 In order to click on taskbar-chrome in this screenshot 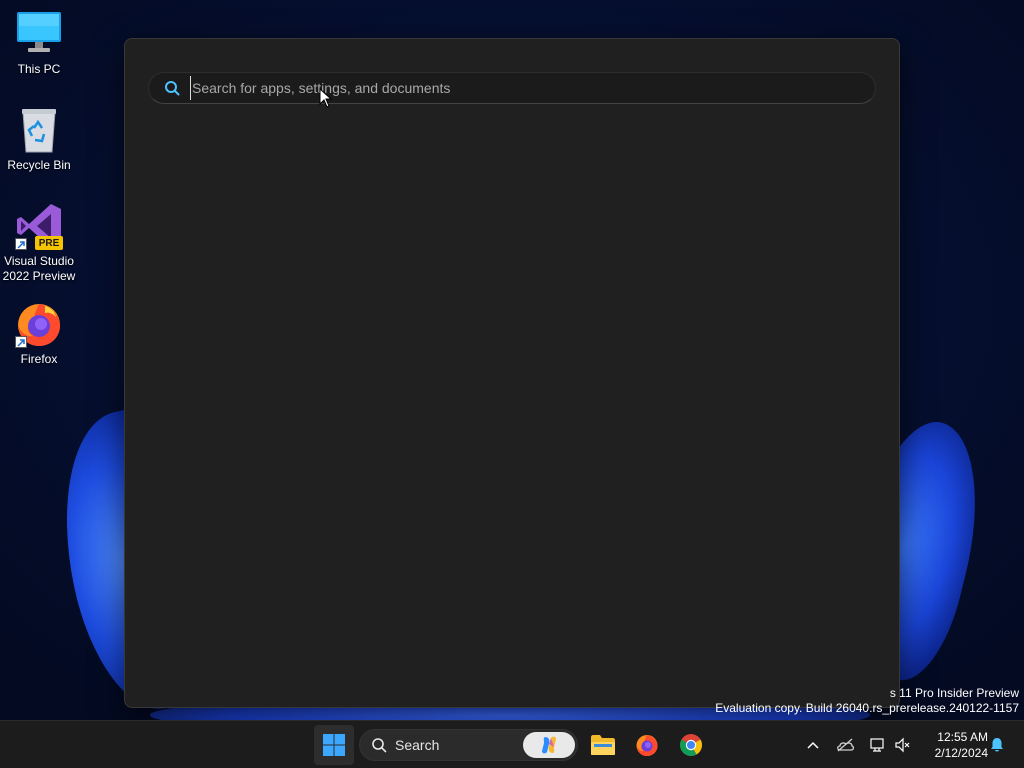, I will do `click(691, 745)`.